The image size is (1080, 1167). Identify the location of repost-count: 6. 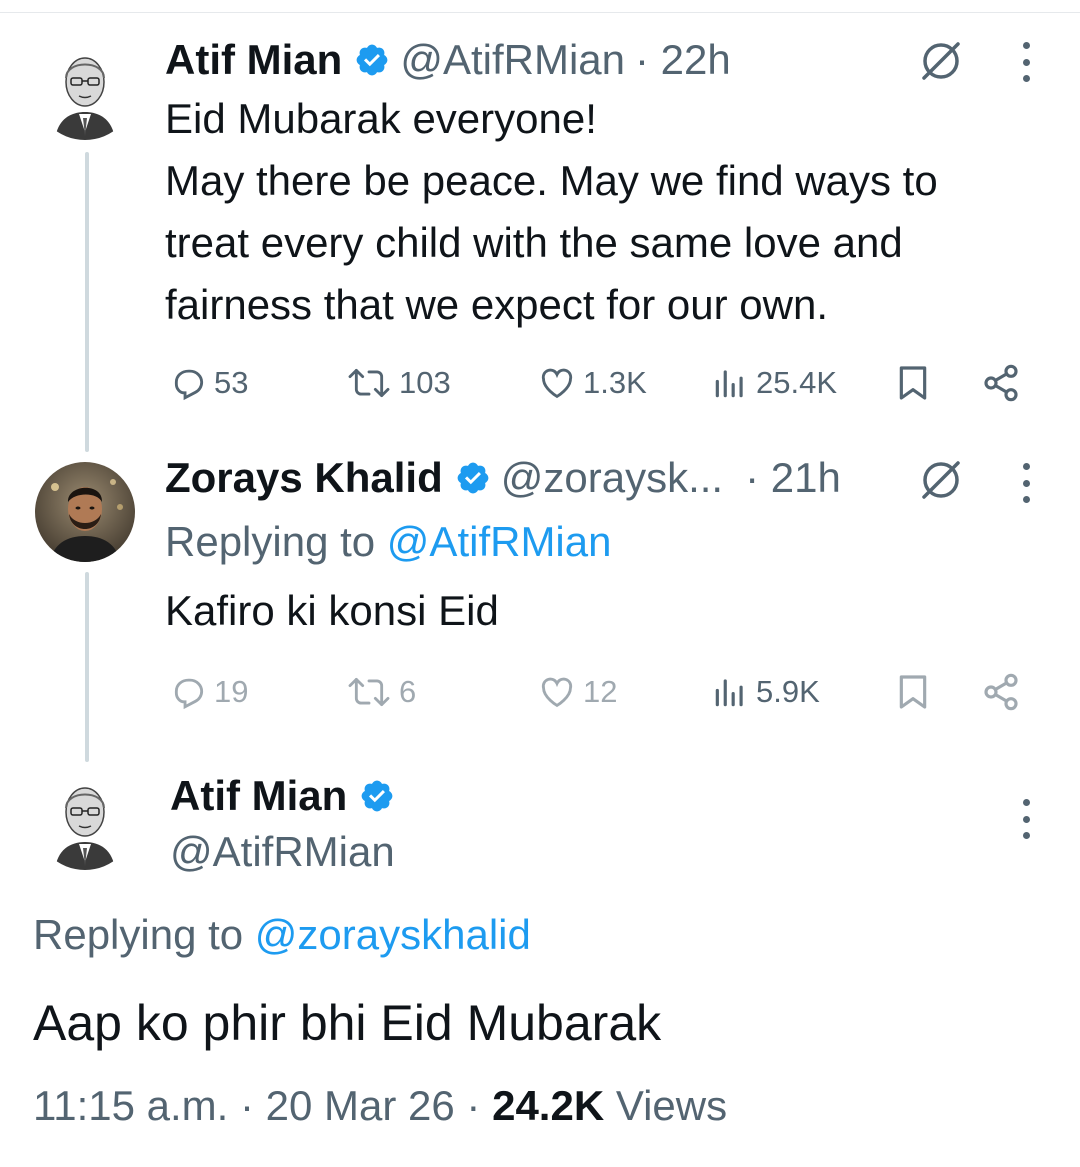
(408, 691).